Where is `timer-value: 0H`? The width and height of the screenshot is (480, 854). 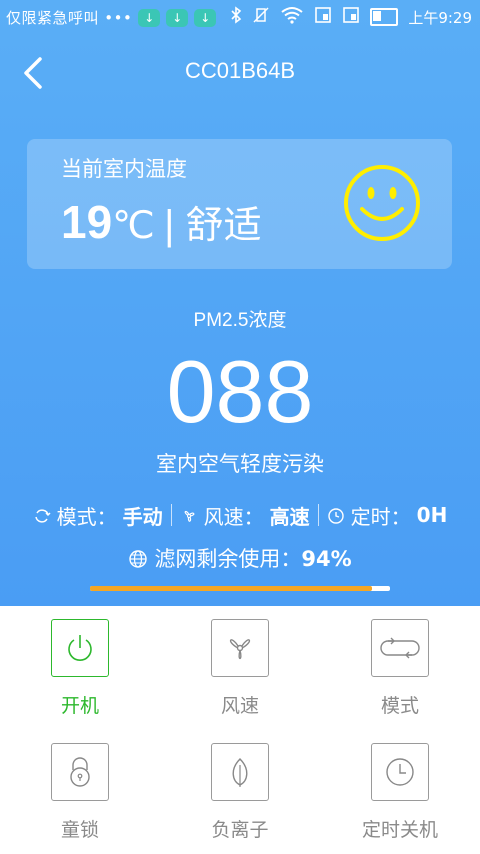 timer-value: 0H is located at coordinates (432, 515).